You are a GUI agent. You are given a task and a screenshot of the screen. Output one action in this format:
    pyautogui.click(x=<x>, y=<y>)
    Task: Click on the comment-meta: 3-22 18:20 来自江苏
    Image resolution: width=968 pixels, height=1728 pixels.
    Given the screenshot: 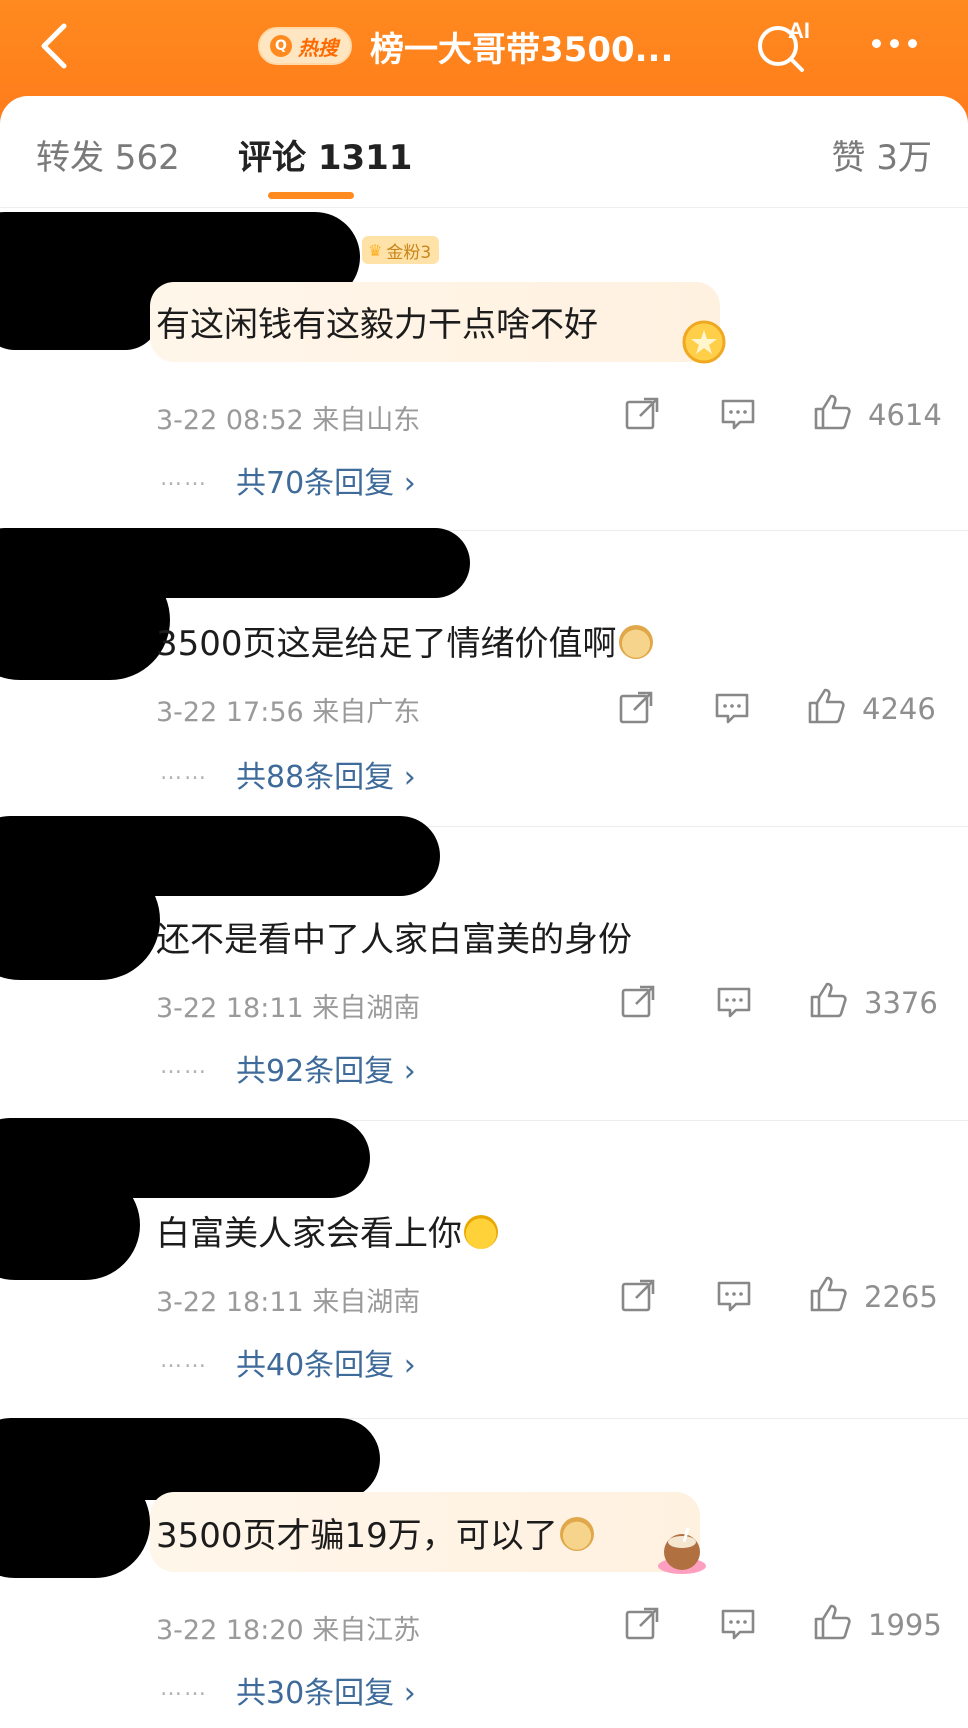 What is the action you would take?
    pyautogui.click(x=288, y=1630)
    